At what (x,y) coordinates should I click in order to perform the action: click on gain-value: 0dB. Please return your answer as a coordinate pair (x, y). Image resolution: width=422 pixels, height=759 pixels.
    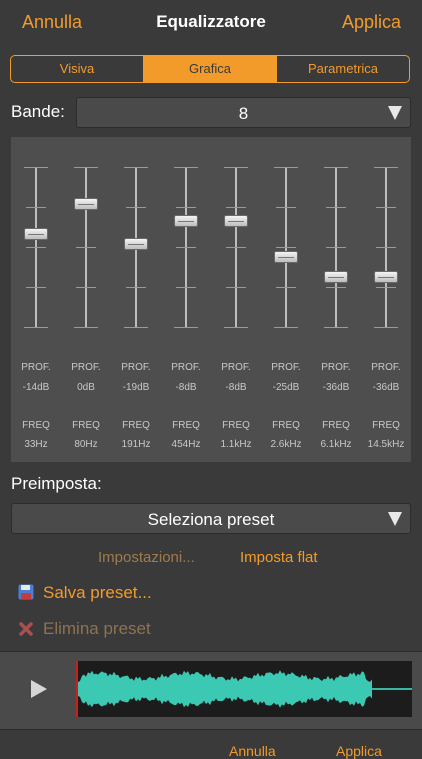
    Looking at the image, I should click on (86, 387).